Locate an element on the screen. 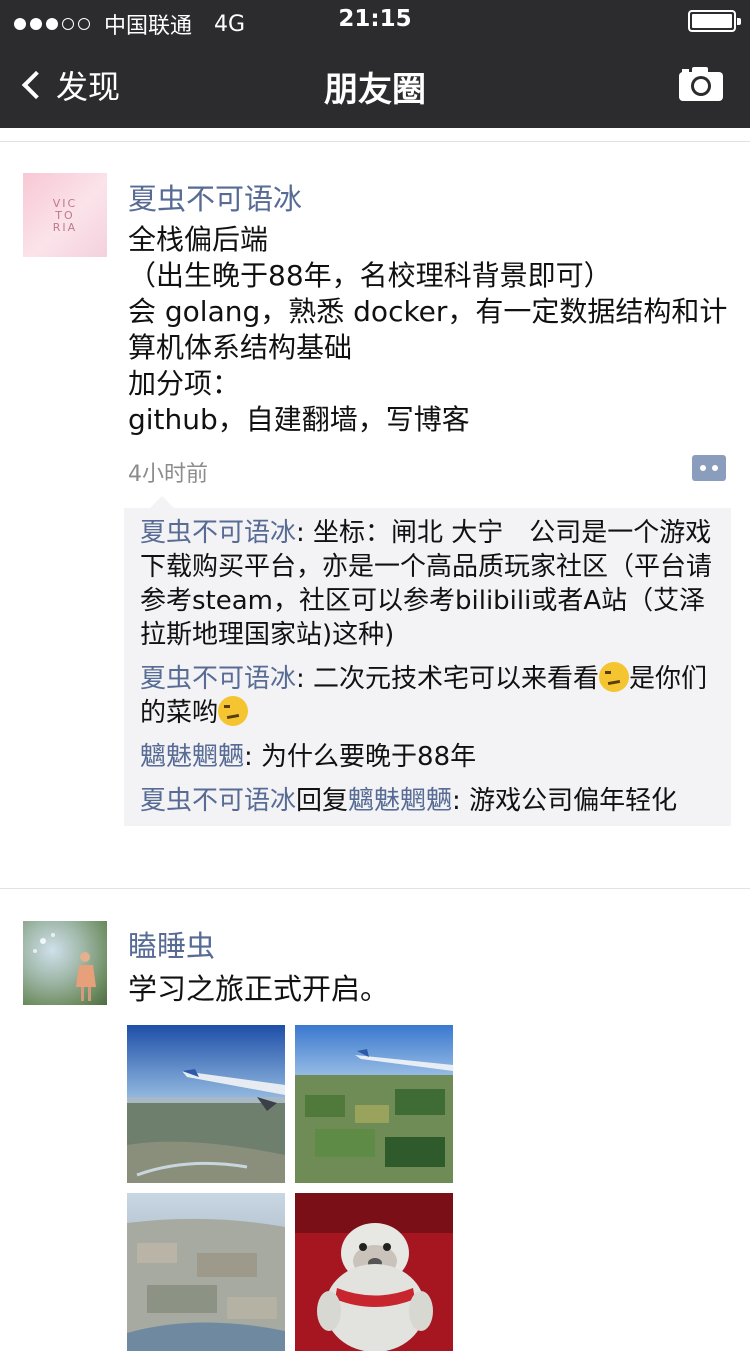 This screenshot has width=750, height=1351. comment-text: : 为什么要晚于88年 is located at coordinates (360, 757).